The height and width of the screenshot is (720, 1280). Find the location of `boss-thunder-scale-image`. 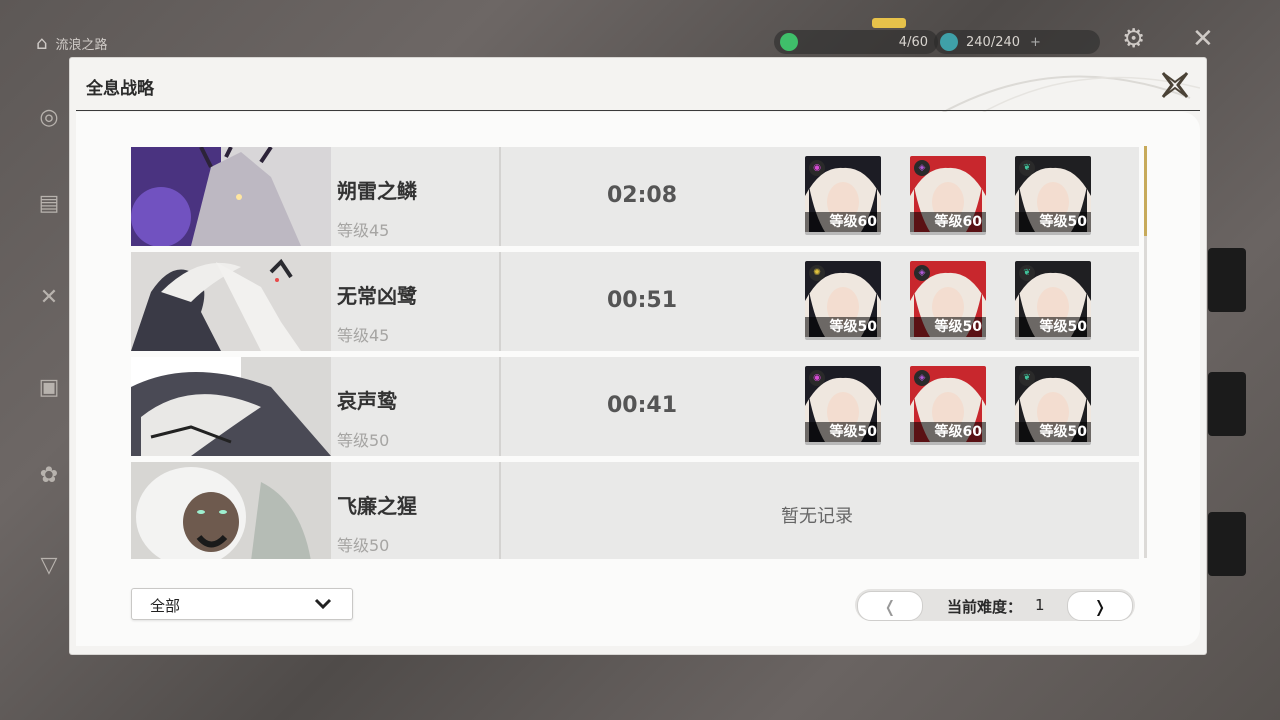

boss-thunder-scale-image is located at coordinates (231, 196).